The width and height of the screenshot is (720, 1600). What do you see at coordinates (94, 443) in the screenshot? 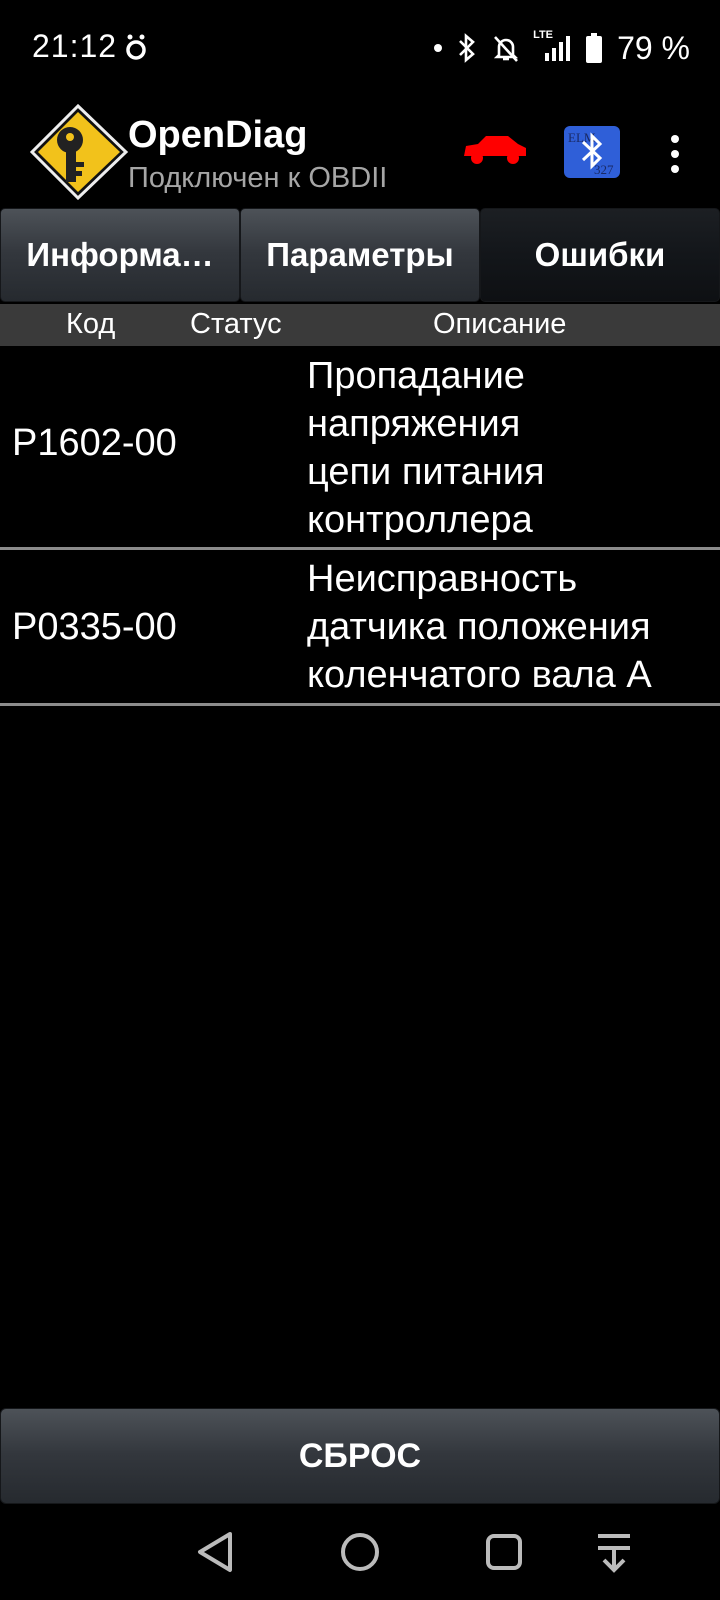
I see `dtc-code: P1602-00` at bounding box center [94, 443].